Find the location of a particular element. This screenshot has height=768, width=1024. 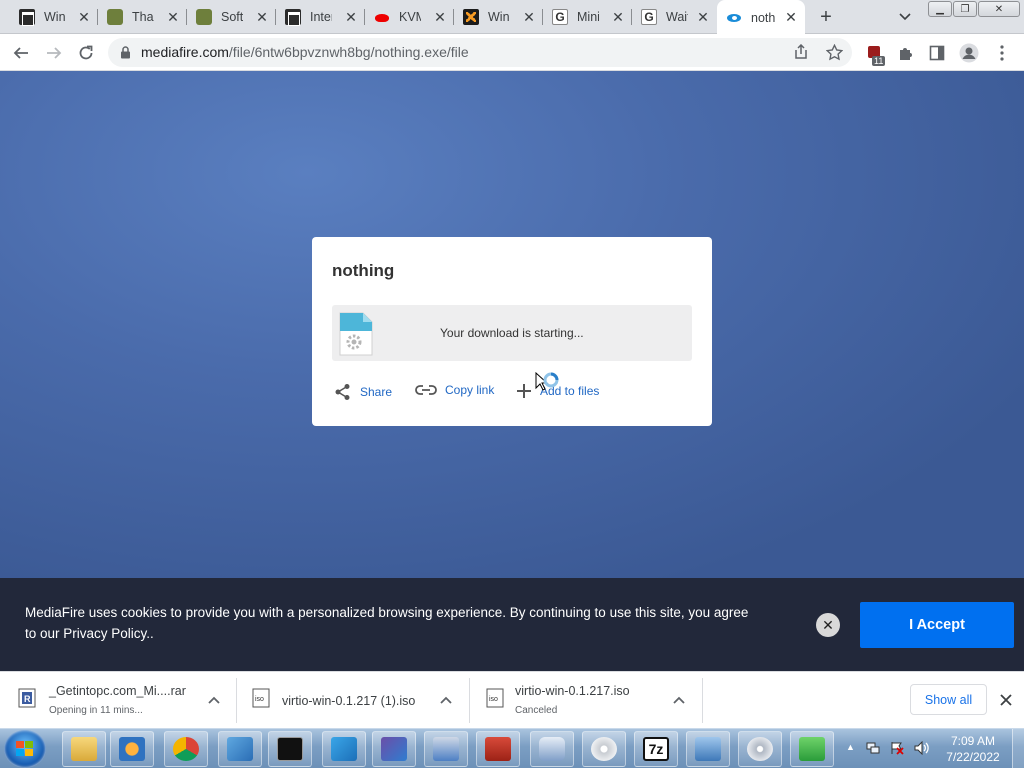

cookie-close-button: ✕ is located at coordinates (828, 625).